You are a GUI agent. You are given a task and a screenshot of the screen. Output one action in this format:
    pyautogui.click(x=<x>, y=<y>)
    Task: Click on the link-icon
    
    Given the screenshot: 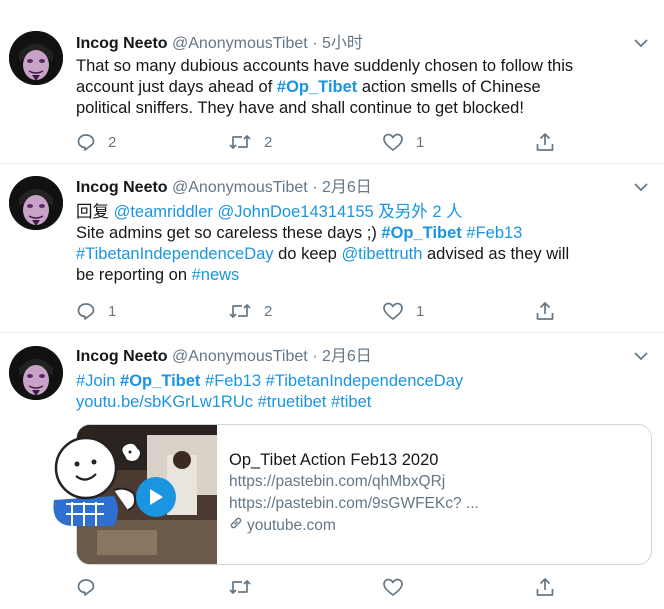 What is the action you would take?
    pyautogui.click(x=236, y=526)
    